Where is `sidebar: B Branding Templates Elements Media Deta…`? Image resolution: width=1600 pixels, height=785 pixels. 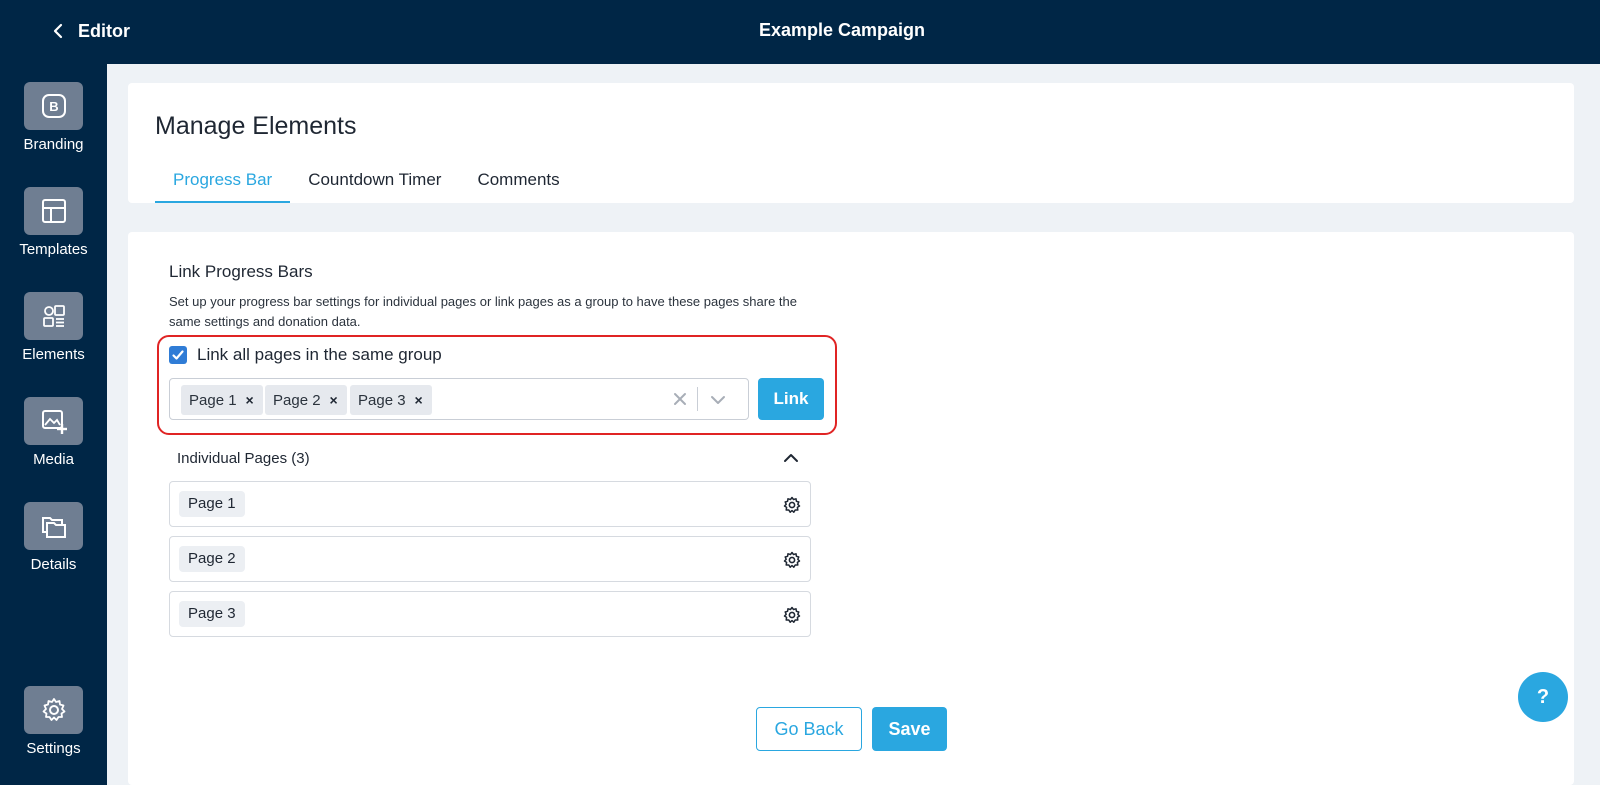 sidebar: B Branding Templates Elements Media Deta… is located at coordinates (53, 424).